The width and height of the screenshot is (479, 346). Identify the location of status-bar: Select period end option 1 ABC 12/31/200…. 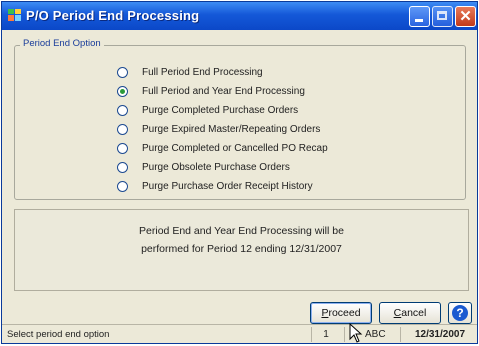
(240, 333).